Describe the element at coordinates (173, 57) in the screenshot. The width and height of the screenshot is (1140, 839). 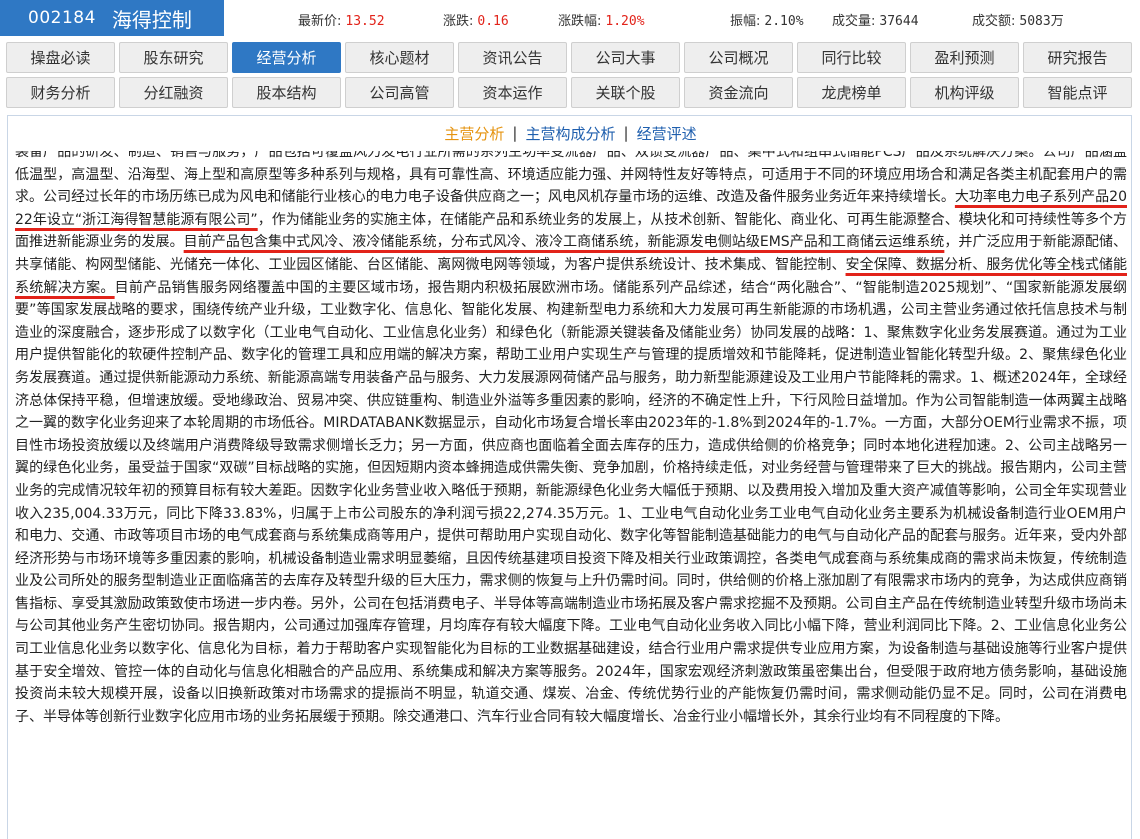
I see `tab-row1-1: 股东研究` at that location.